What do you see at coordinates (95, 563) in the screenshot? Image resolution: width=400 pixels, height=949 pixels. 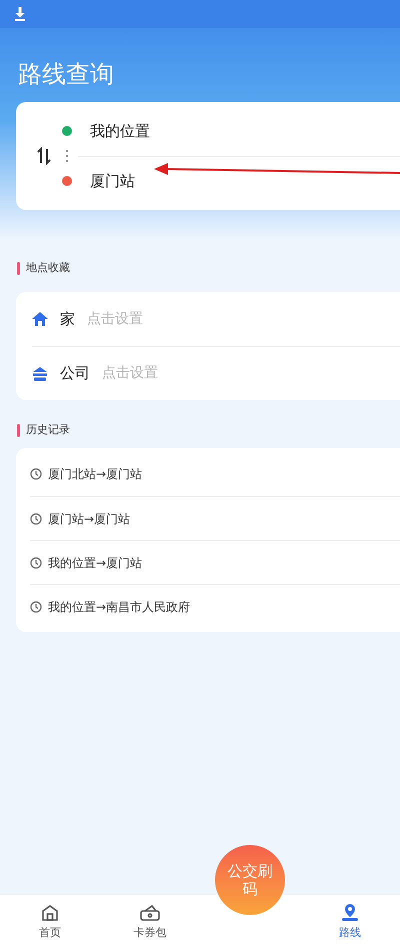 I see `history-text: 我的位置→厦门站` at bounding box center [95, 563].